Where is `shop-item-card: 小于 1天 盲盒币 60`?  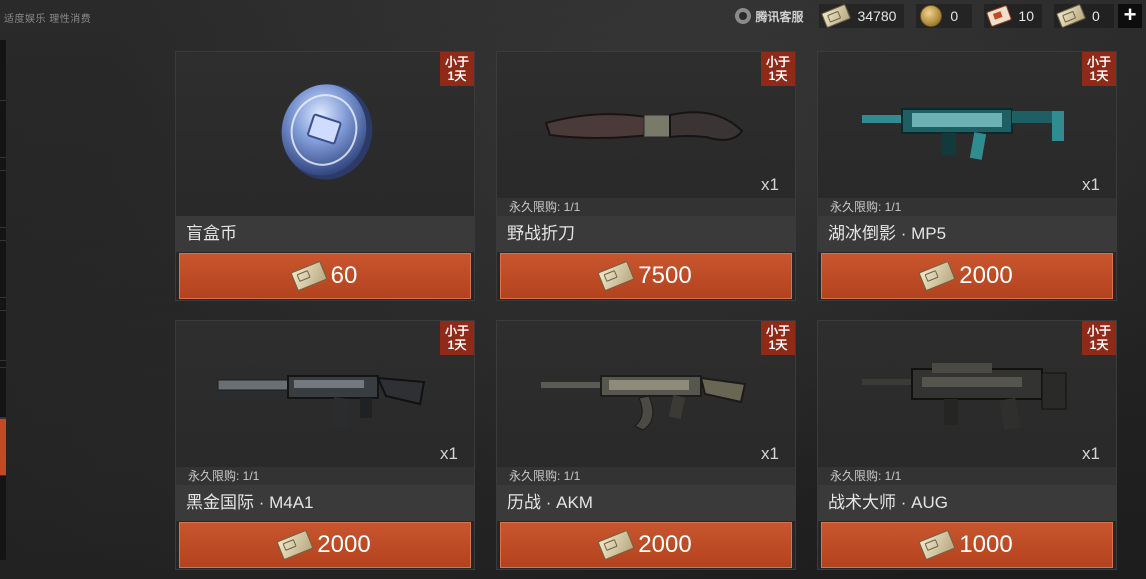
shop-item-card: 小于 1天 盲盒币 60 is located at coordinates (325, 176).